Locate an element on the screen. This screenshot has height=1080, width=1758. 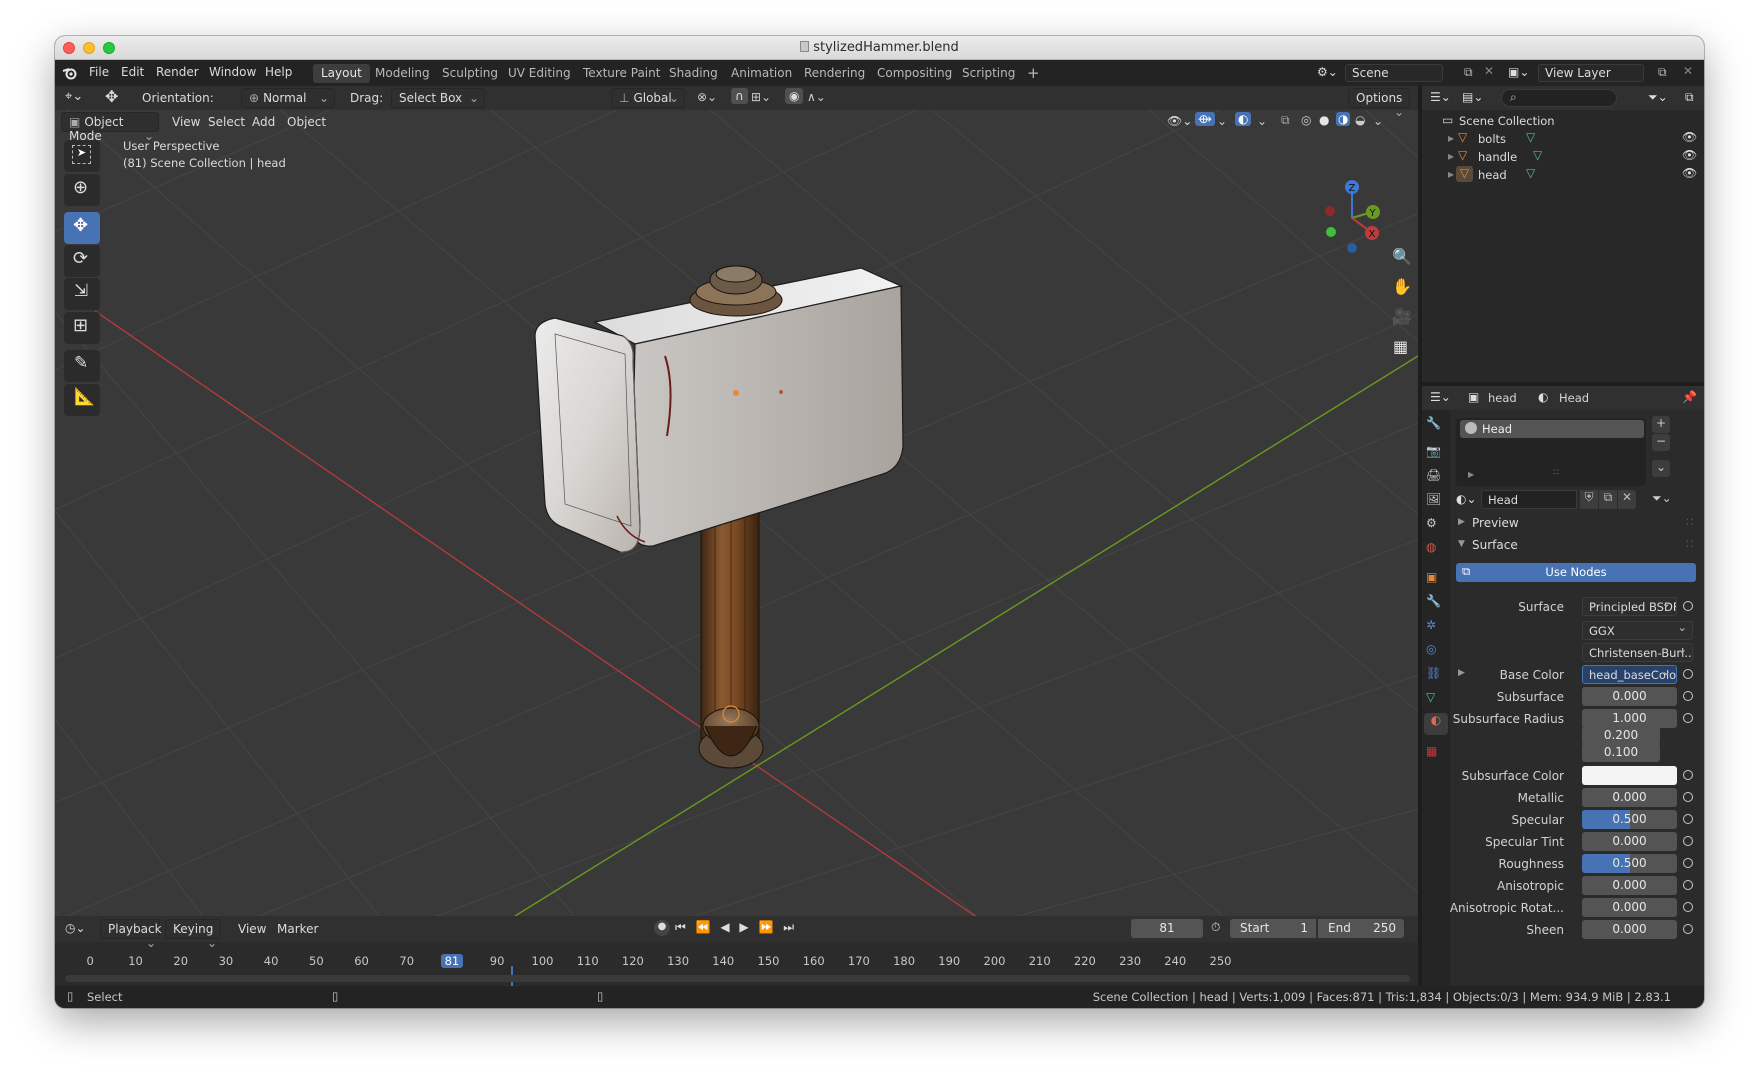
delete-scene-icon: ✕ is located at coordinates (1489, 71).